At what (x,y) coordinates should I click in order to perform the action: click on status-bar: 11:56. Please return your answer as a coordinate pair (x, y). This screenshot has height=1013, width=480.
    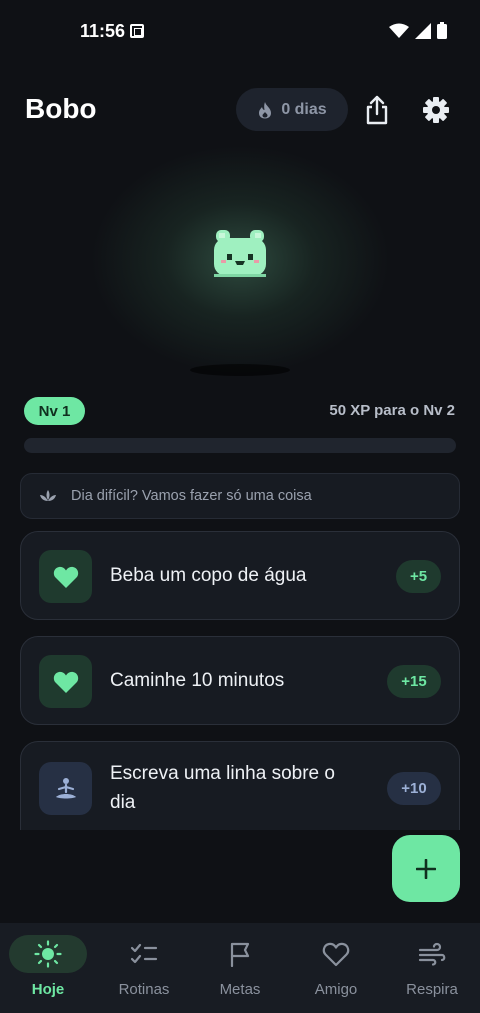
    Looking at the image, I should click on (240, 31).